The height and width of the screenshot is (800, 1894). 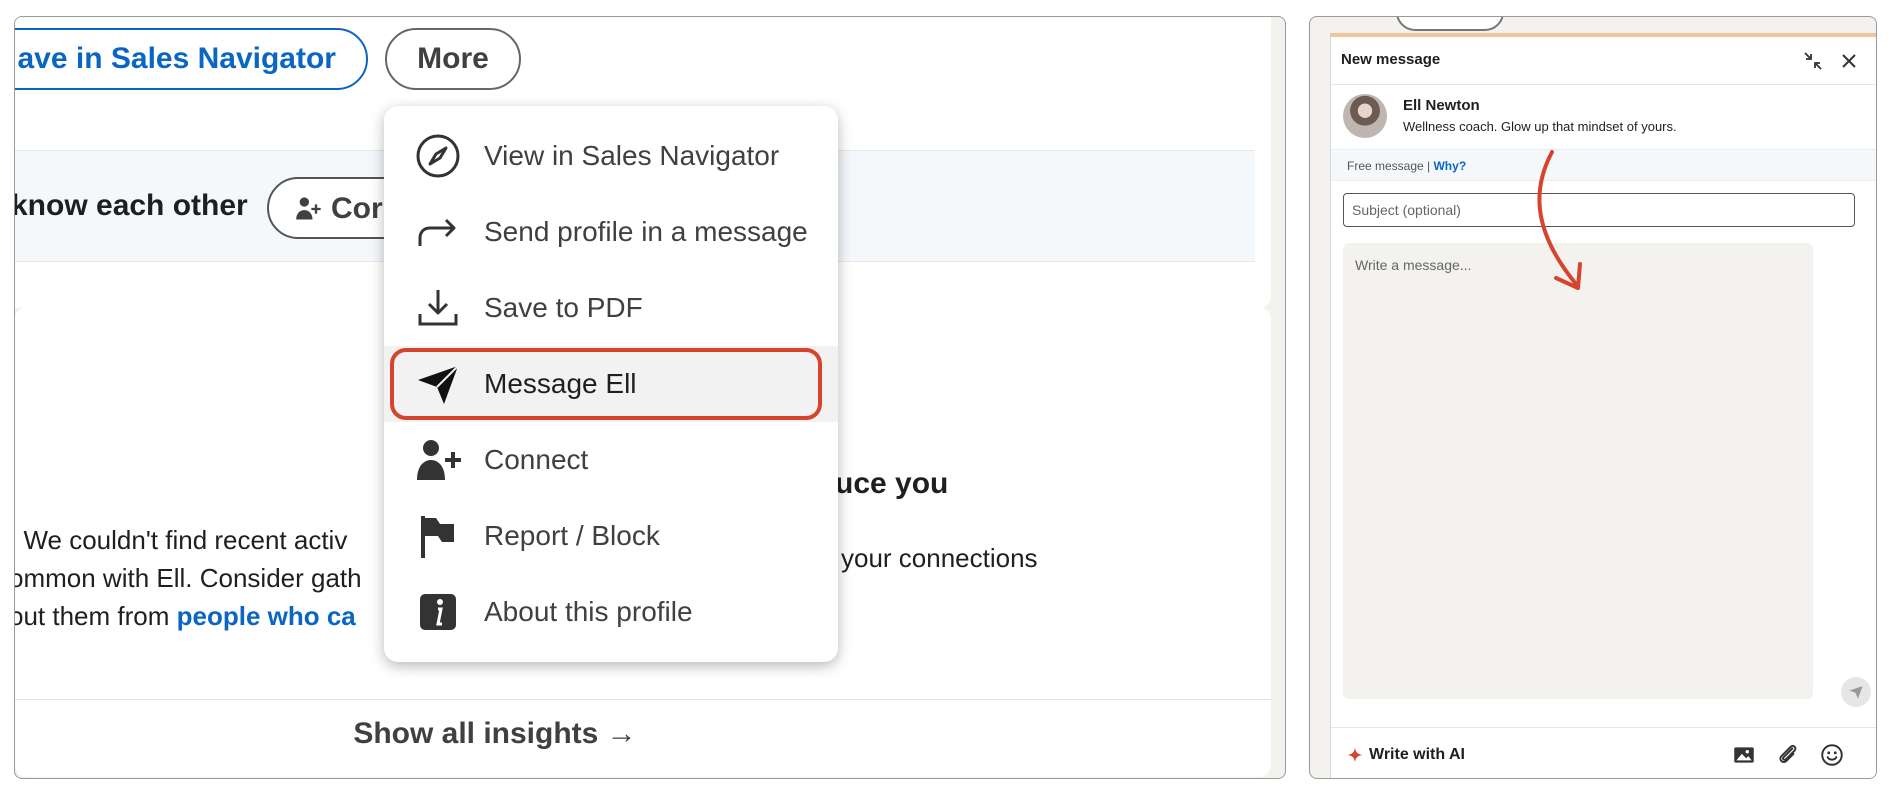 What do you see at coordinates (1603, 61) in the screenshot?
I see `message-header: New message` at bounding box center [1603, 61].